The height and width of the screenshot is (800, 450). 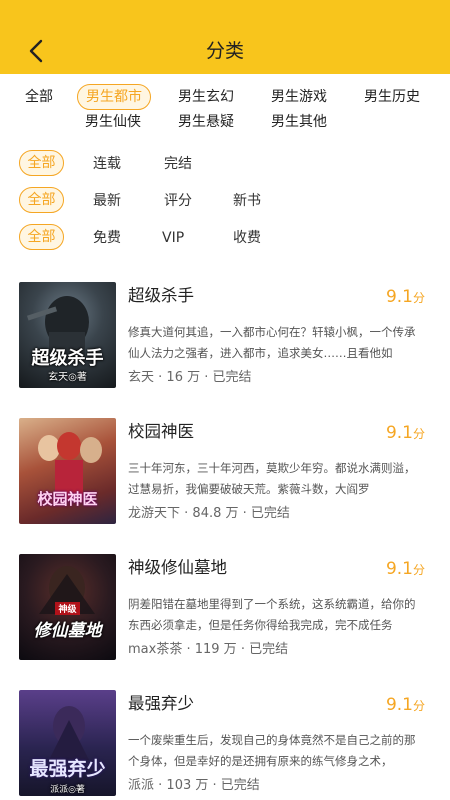 I want to click on cover-subtitle: 神级, so click(x=67, y=608).